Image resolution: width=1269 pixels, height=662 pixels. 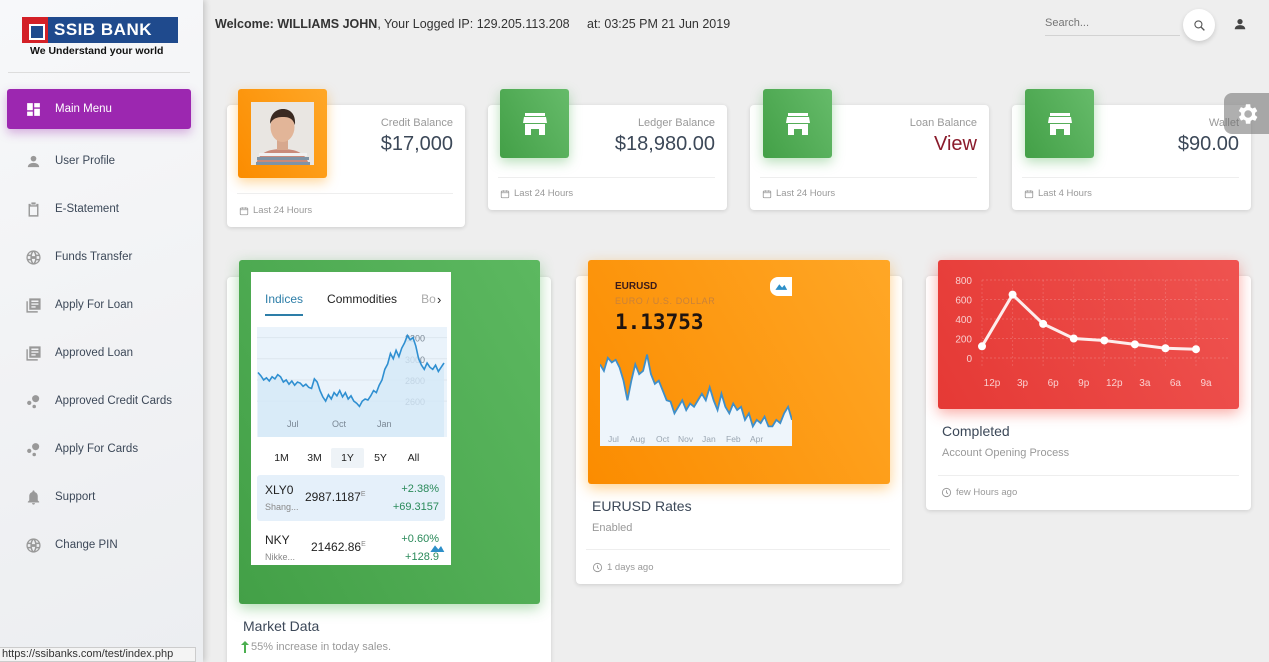 What do you see at coordinates (33, 209) in the screenshot?
I see `clipboard-icon` at bounding box center [33, 209].